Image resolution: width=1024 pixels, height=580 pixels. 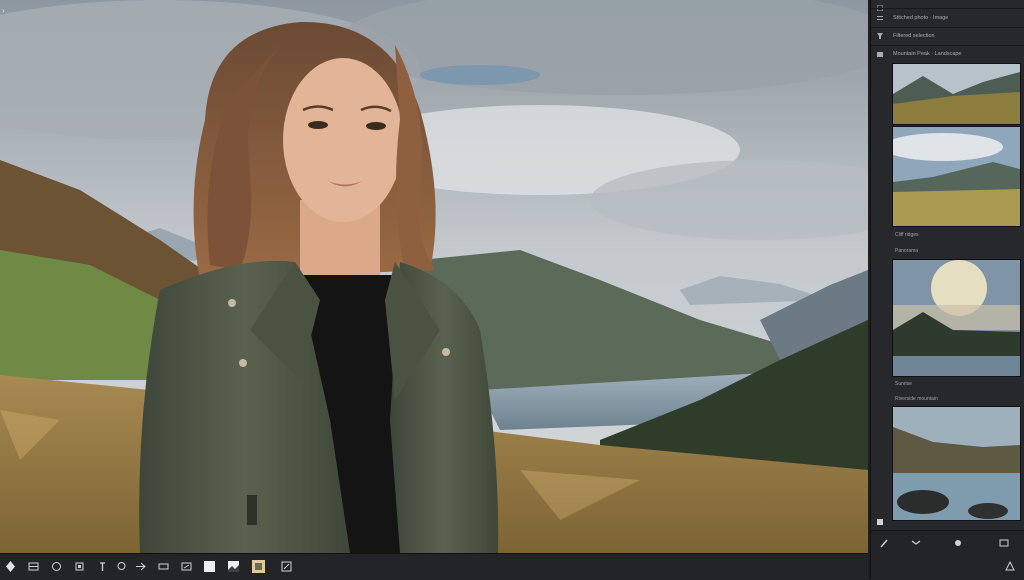 What do you see at coordinates (1010, 566) in the screenshot?
I see `warning-triangle-icon` at bounding box center [1010, 566].